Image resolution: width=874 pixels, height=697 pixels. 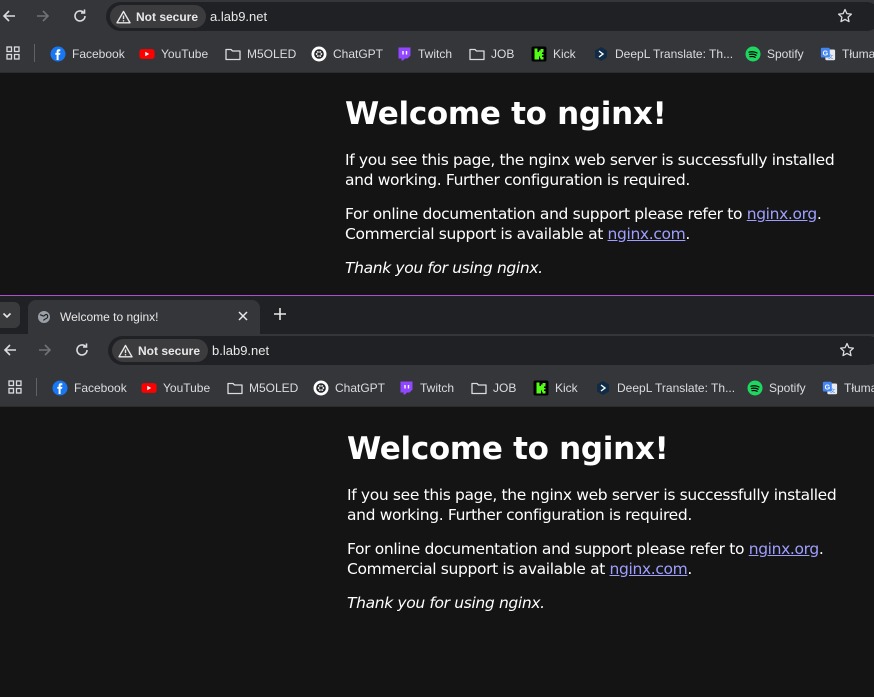 What do you see at coordinates (406, 388) in the screenshot?
I see `twitch-icon` at bounding box center [406, 388].